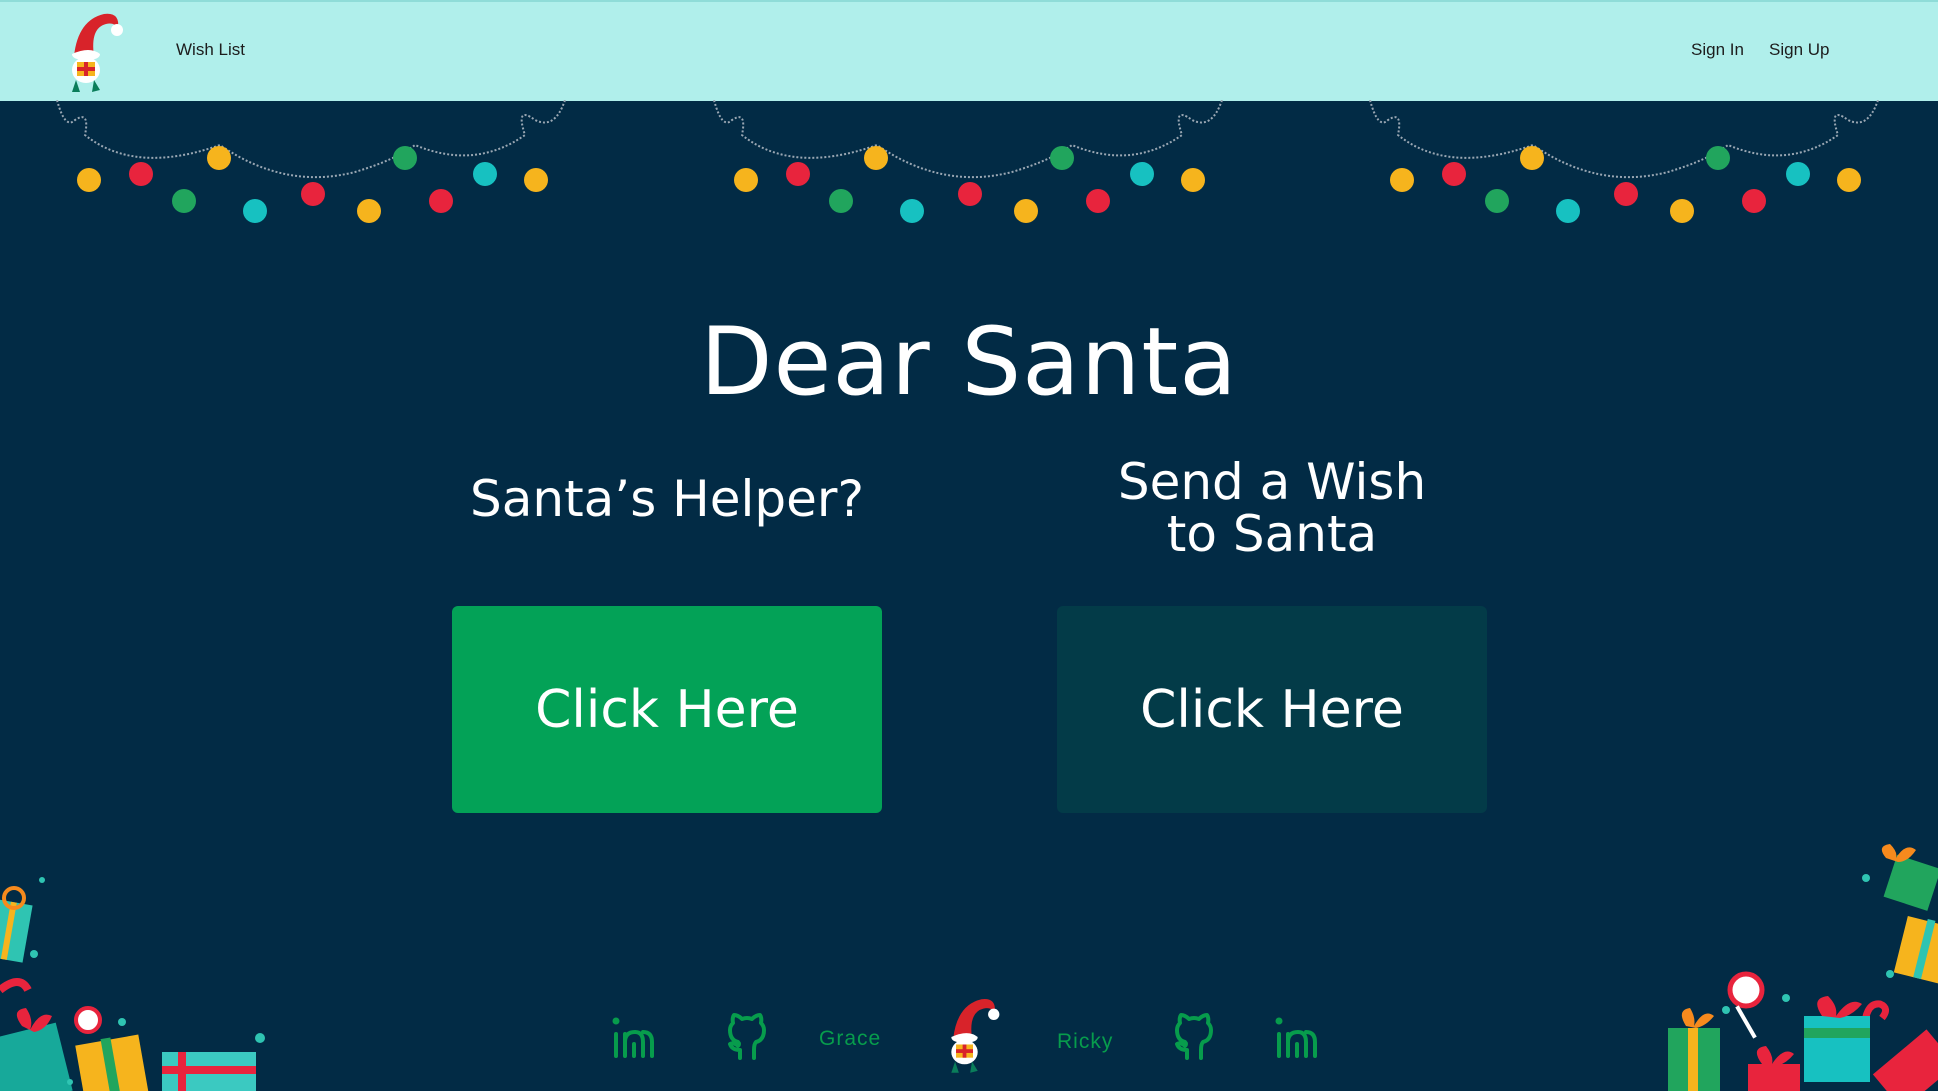 Image resolution: width=1938 pixels, height=1091 pixels. I want to click on nav-wish-list-link: Wish List, so click(210, 50).